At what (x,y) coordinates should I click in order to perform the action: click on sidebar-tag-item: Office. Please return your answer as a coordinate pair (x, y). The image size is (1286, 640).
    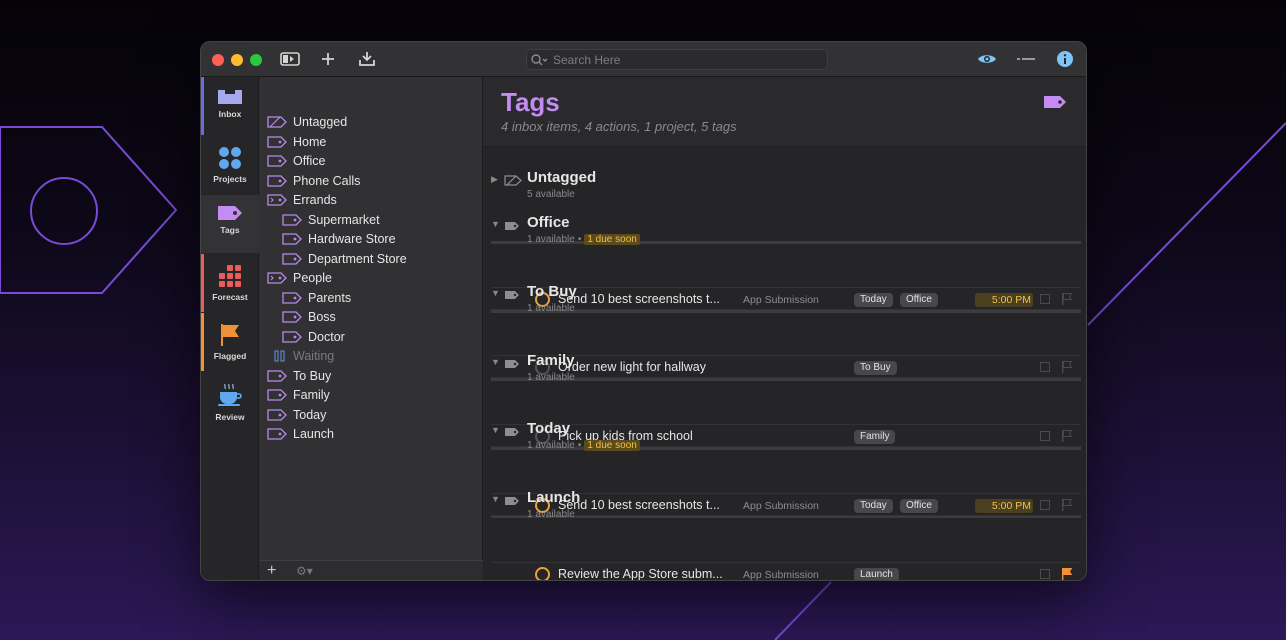
    Looking at the image, I should click on (296, 160).